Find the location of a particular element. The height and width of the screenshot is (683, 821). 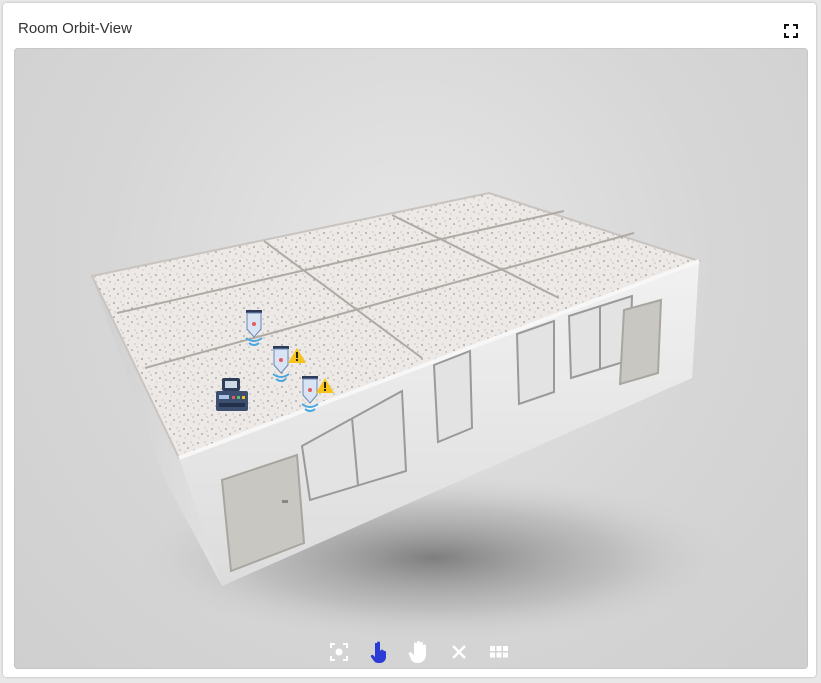

fullscreen-icon is located at coordinates (791, 31).